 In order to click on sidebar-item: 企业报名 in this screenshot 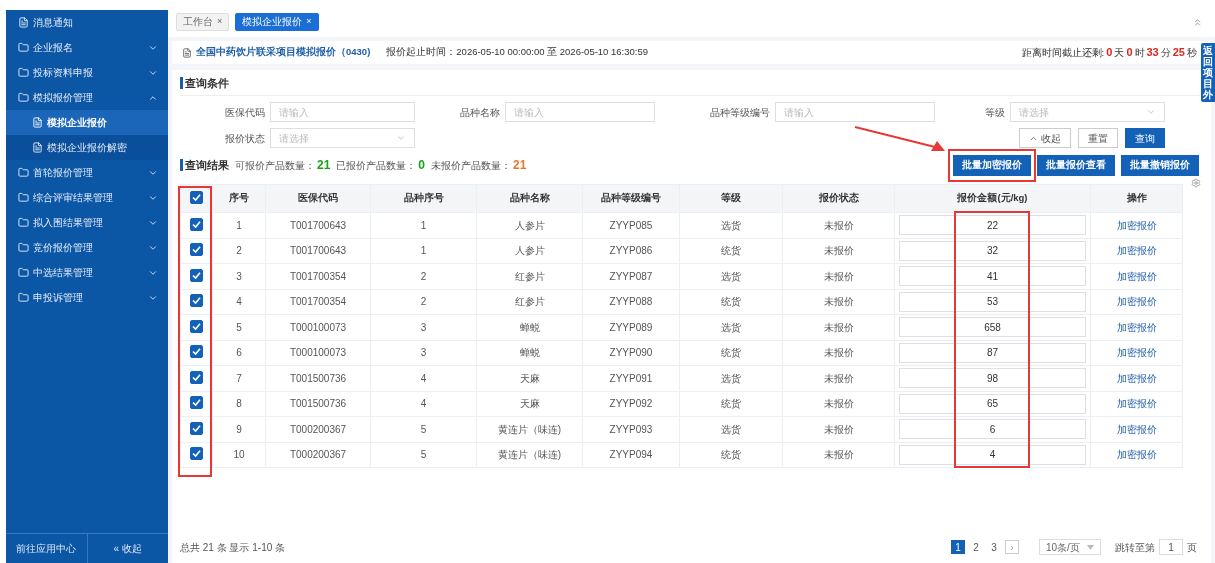, I will do `click(87, 47)`.